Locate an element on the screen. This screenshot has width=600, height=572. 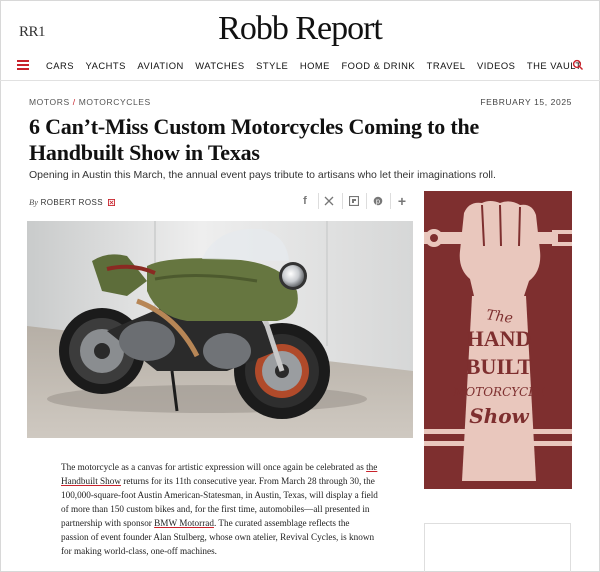
nav-item-cars: CARS is located at coordinates (60, 65).